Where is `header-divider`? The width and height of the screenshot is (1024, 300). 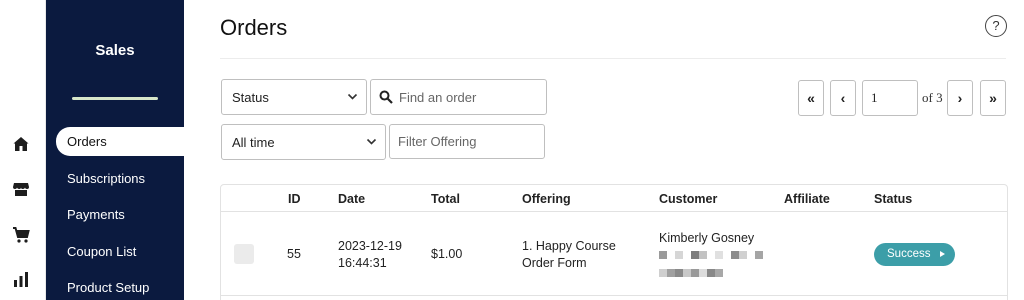 header-divider is located at coordinates (613, 58).